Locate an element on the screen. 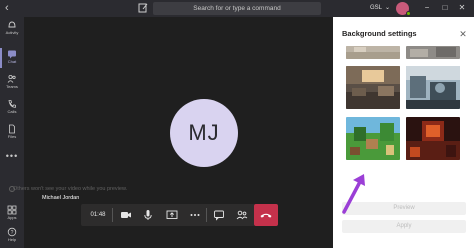  help-icon: ? is located at coordinates (12, 232).